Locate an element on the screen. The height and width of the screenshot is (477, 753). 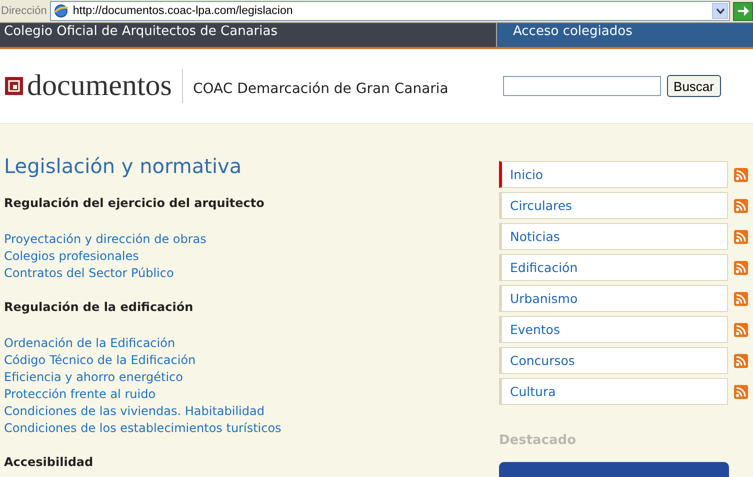
nav-item: Urbanismo is located at coordinates (613, 298).